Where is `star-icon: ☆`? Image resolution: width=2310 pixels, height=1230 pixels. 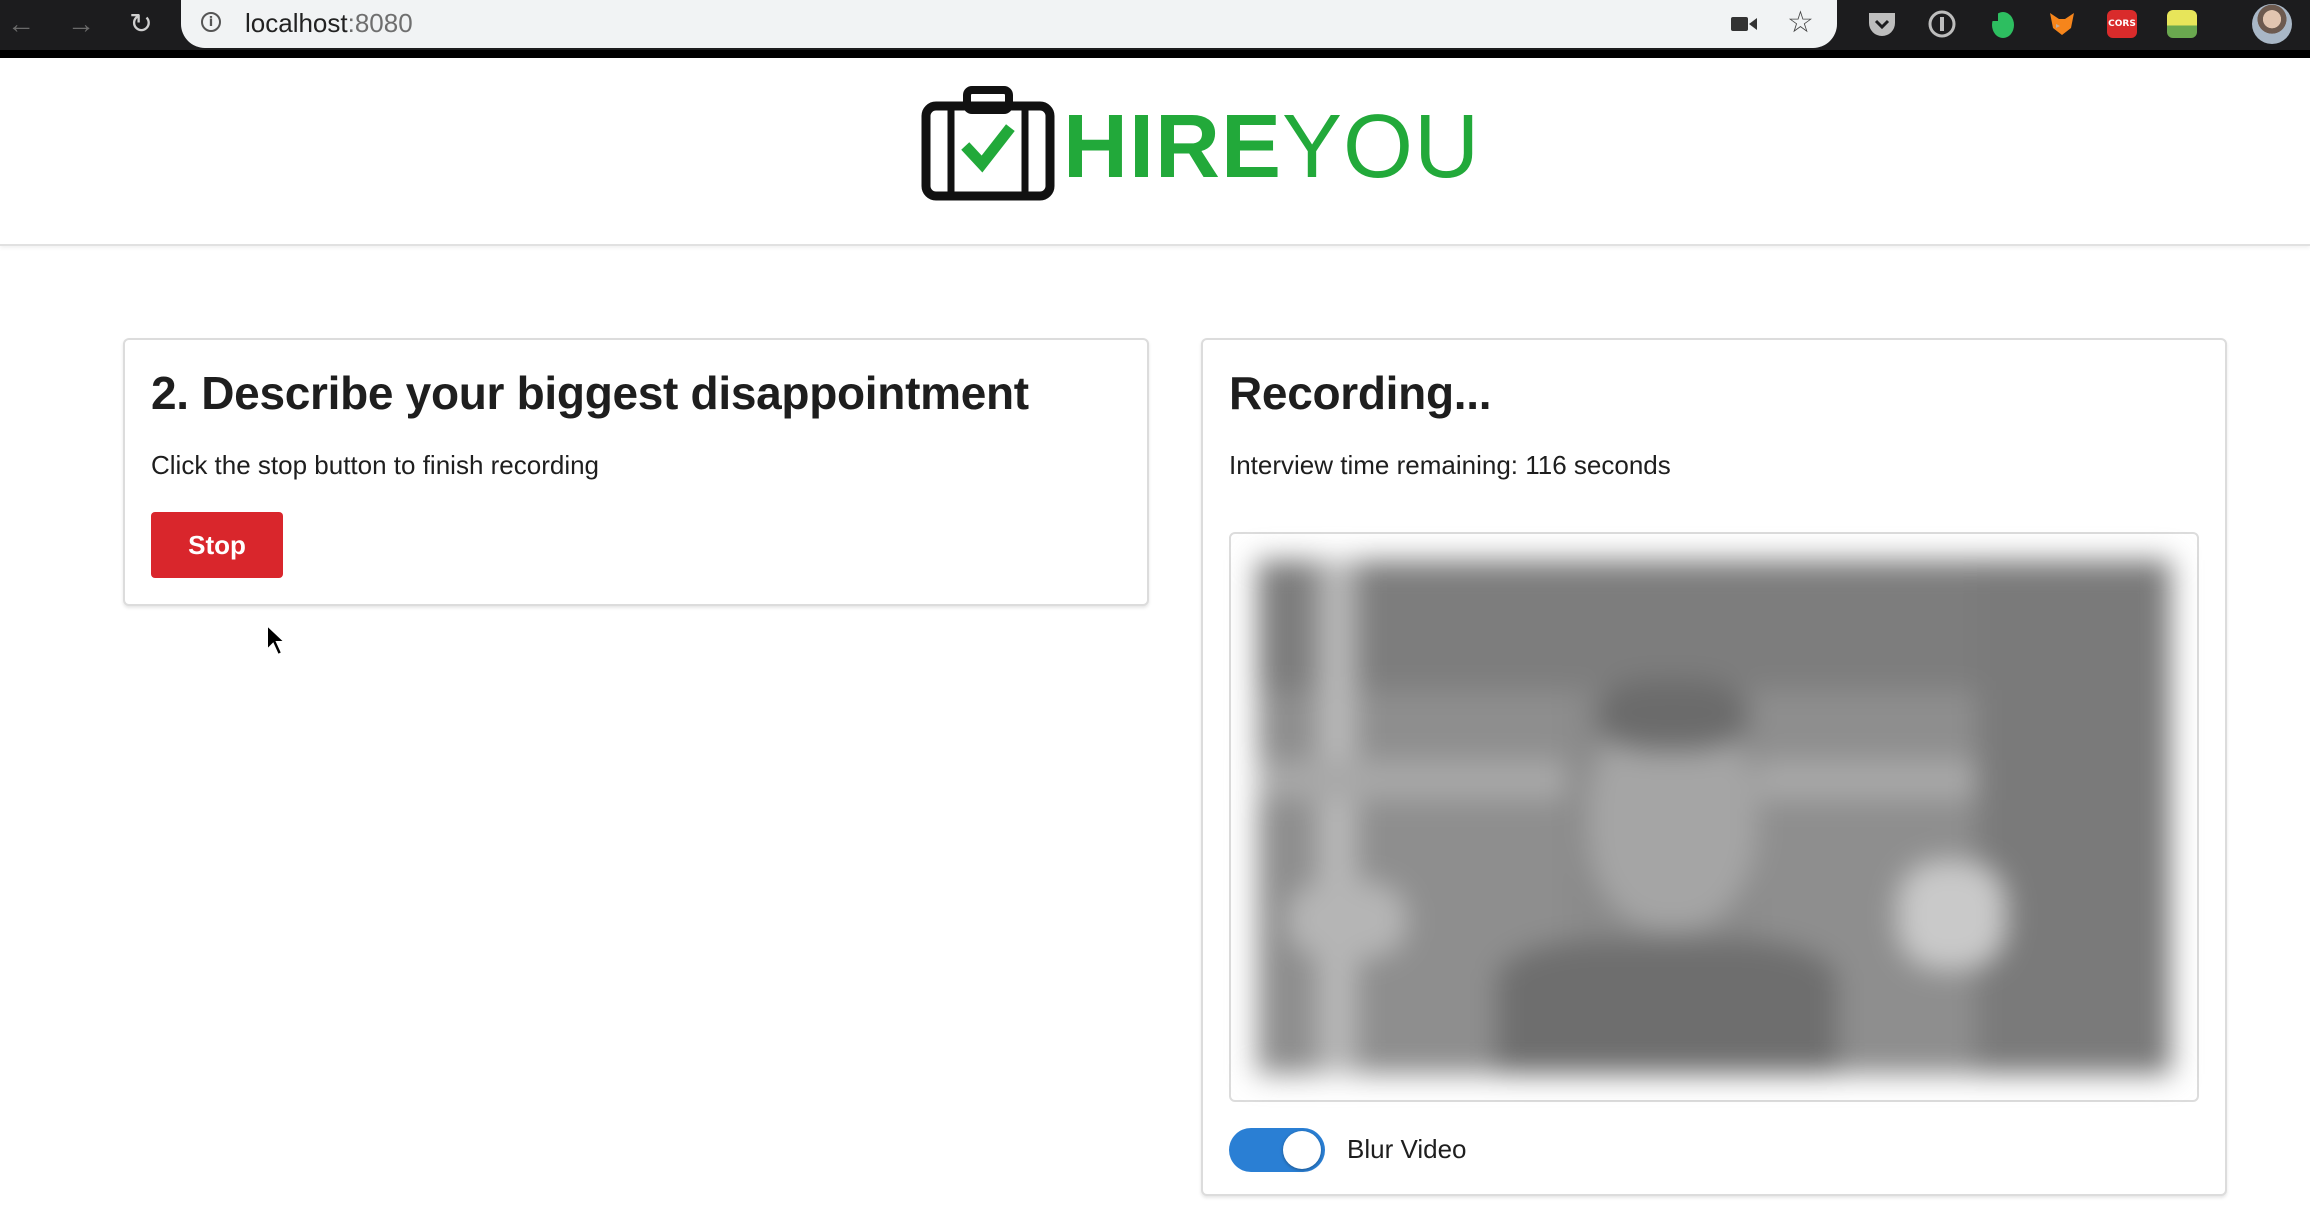
star-icon: ☆ is located at coordinates (1800, 23).